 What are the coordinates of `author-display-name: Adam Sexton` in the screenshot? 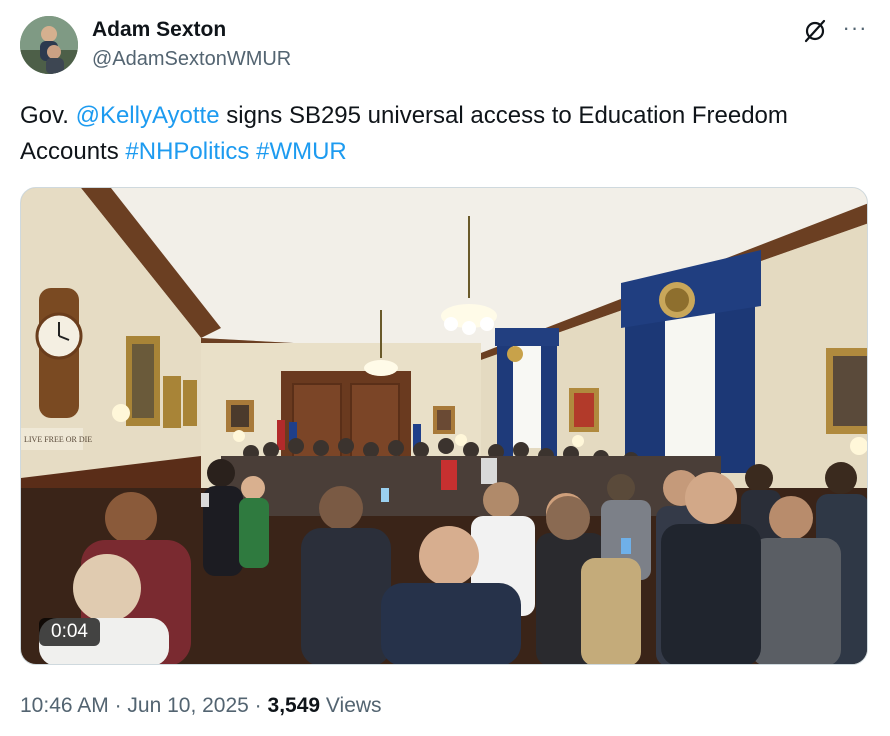 It's located at (159, 30).